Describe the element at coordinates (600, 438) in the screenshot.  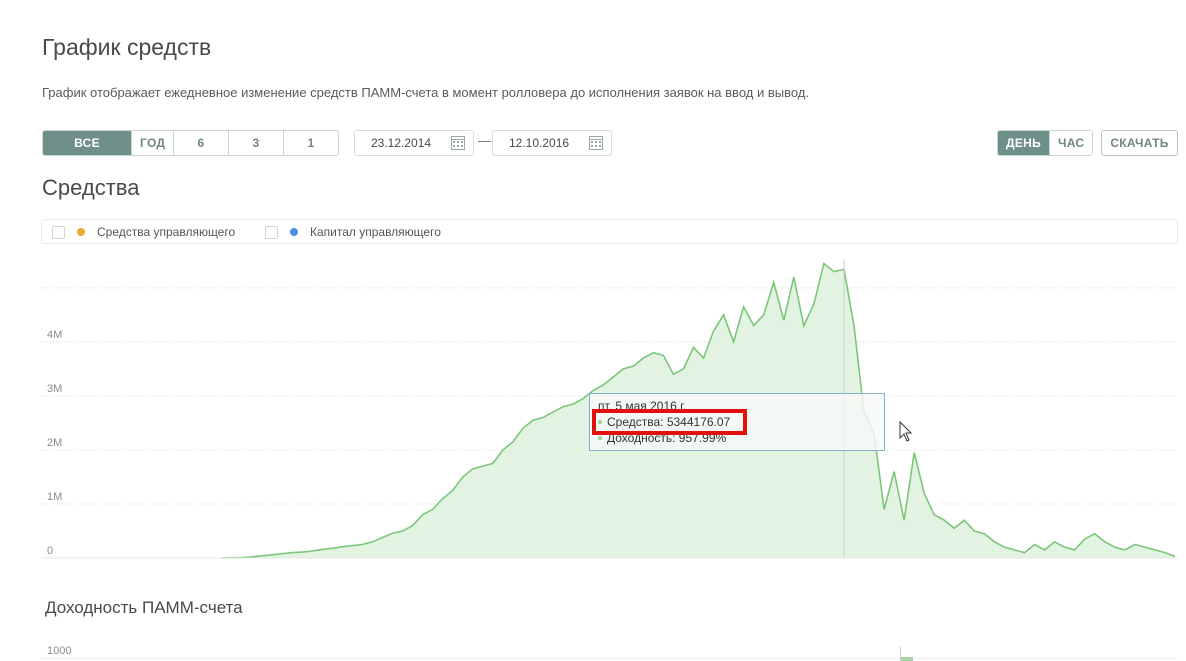
I see `series-dot` at that location.